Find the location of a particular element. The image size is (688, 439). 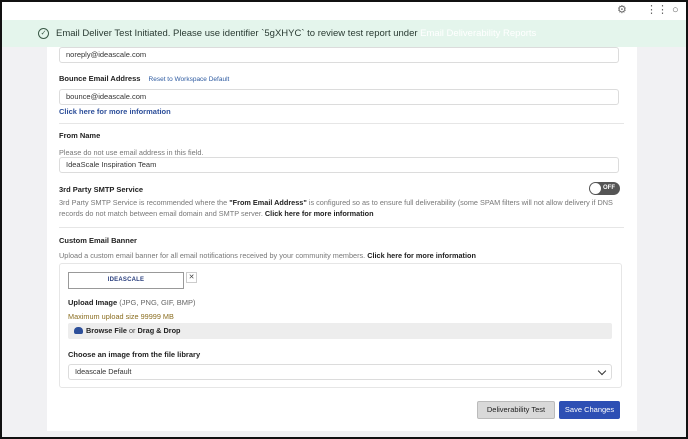

library-select: Ideascale Default is located at coordinates (340, 372).